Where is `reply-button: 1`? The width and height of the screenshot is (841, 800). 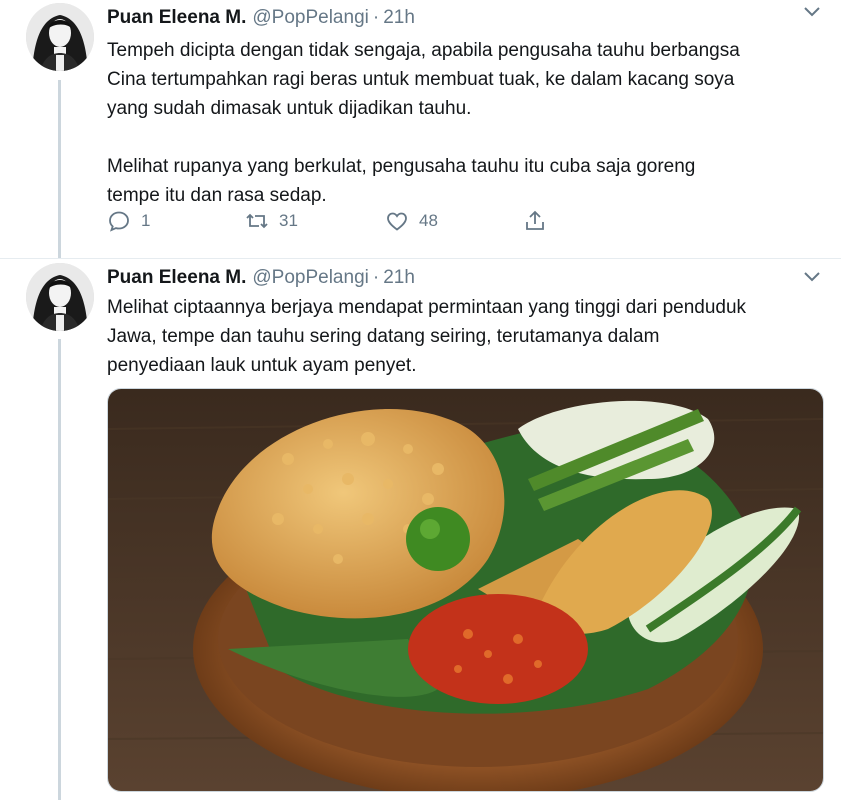
reply-button: 1 is located at coordinates (128, 221).